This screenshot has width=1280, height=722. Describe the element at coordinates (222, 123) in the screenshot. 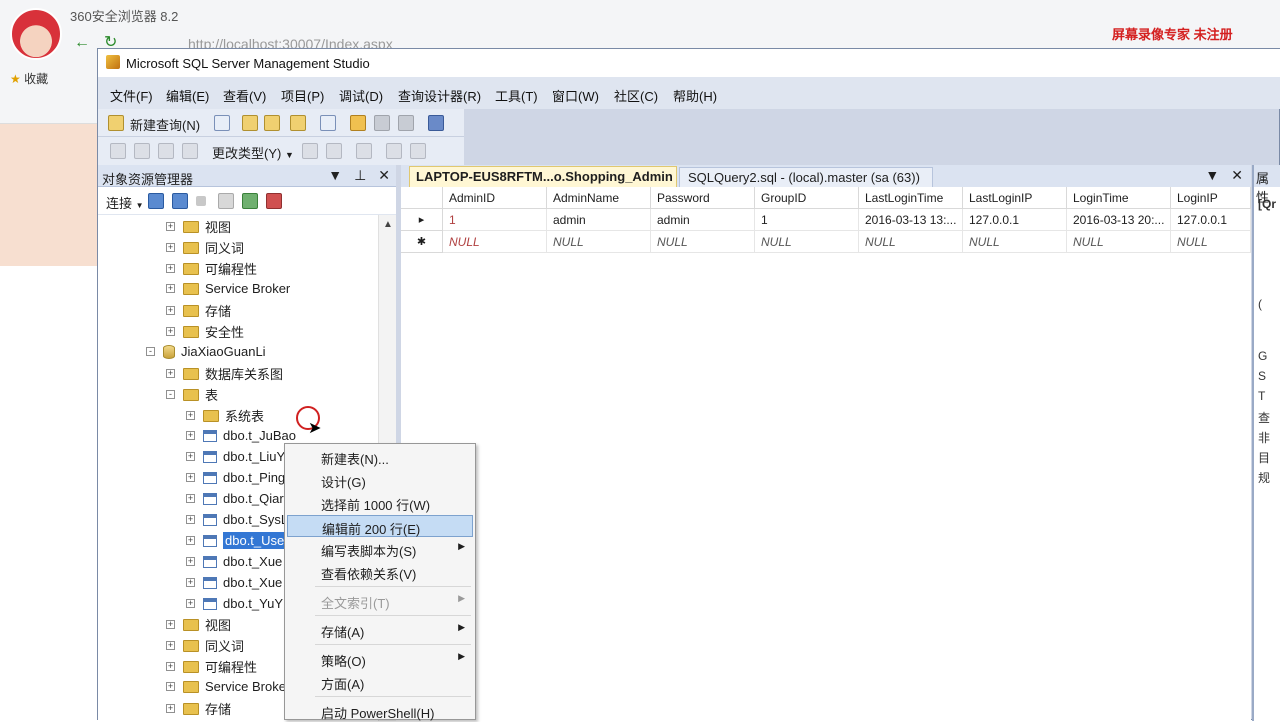

I see `document-icon` at that location.